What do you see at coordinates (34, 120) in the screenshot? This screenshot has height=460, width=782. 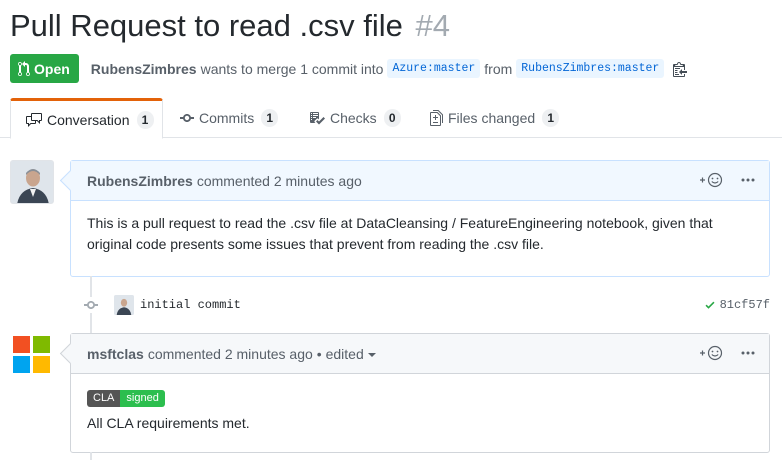 I see `comment-discussion-icon` at bounding box center [34, 120].